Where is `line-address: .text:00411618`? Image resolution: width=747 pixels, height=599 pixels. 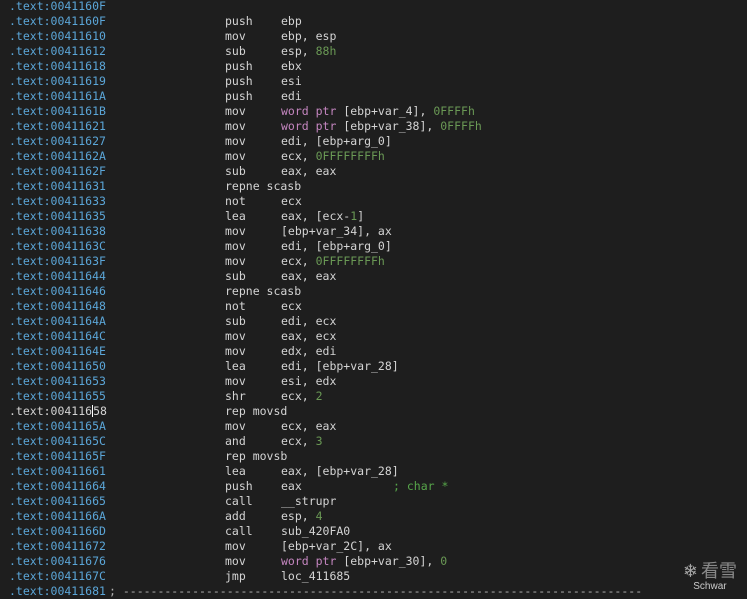 line-address: .text:00411618 is located at coordinates (57, 66).